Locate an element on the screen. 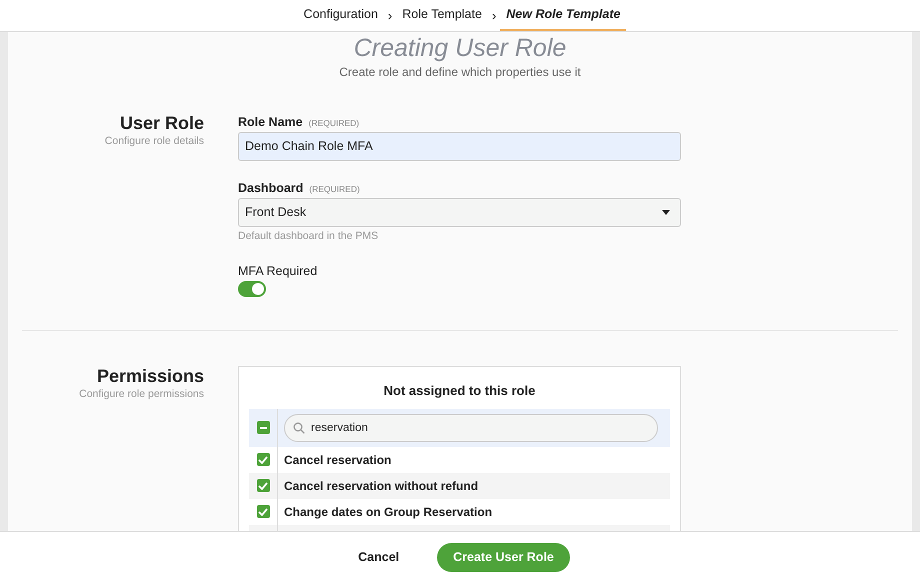 The width and height of the screenshot is (920, 582). search-field: reservation is located at coordinates (471, 428).